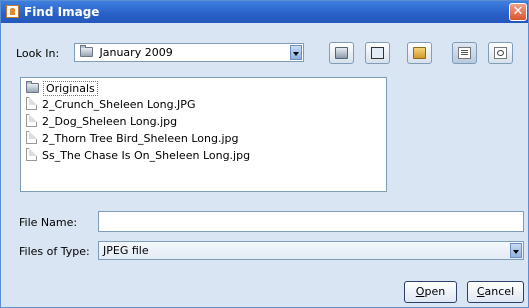 The height and width of the screenshot is (308, 529). What do you see at coordinates (110, 121) in the screenshot?
I see `list-item-label: 2_Dog_Sheleen Long.jpg` at bounding box center [110, 121].